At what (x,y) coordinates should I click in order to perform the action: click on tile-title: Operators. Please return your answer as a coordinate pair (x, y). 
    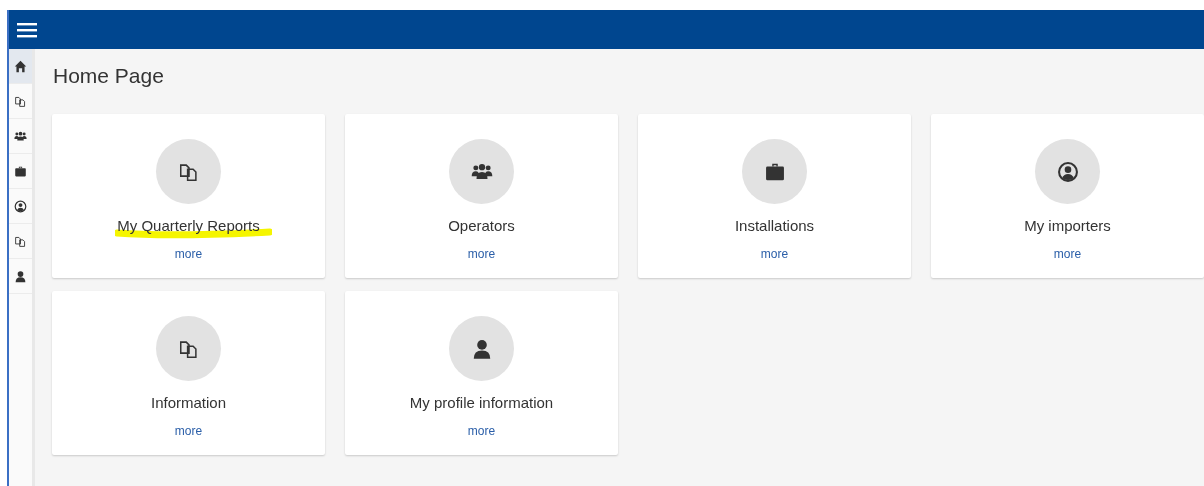
    Looking at the image, I should click on (481, 225).